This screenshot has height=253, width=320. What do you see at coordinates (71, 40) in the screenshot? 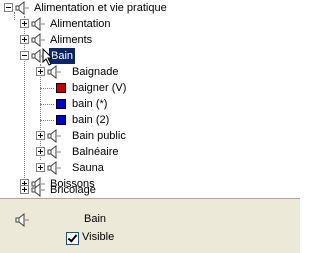
I see `tree-item-label: Aliments` at bounding box center [71, 40].